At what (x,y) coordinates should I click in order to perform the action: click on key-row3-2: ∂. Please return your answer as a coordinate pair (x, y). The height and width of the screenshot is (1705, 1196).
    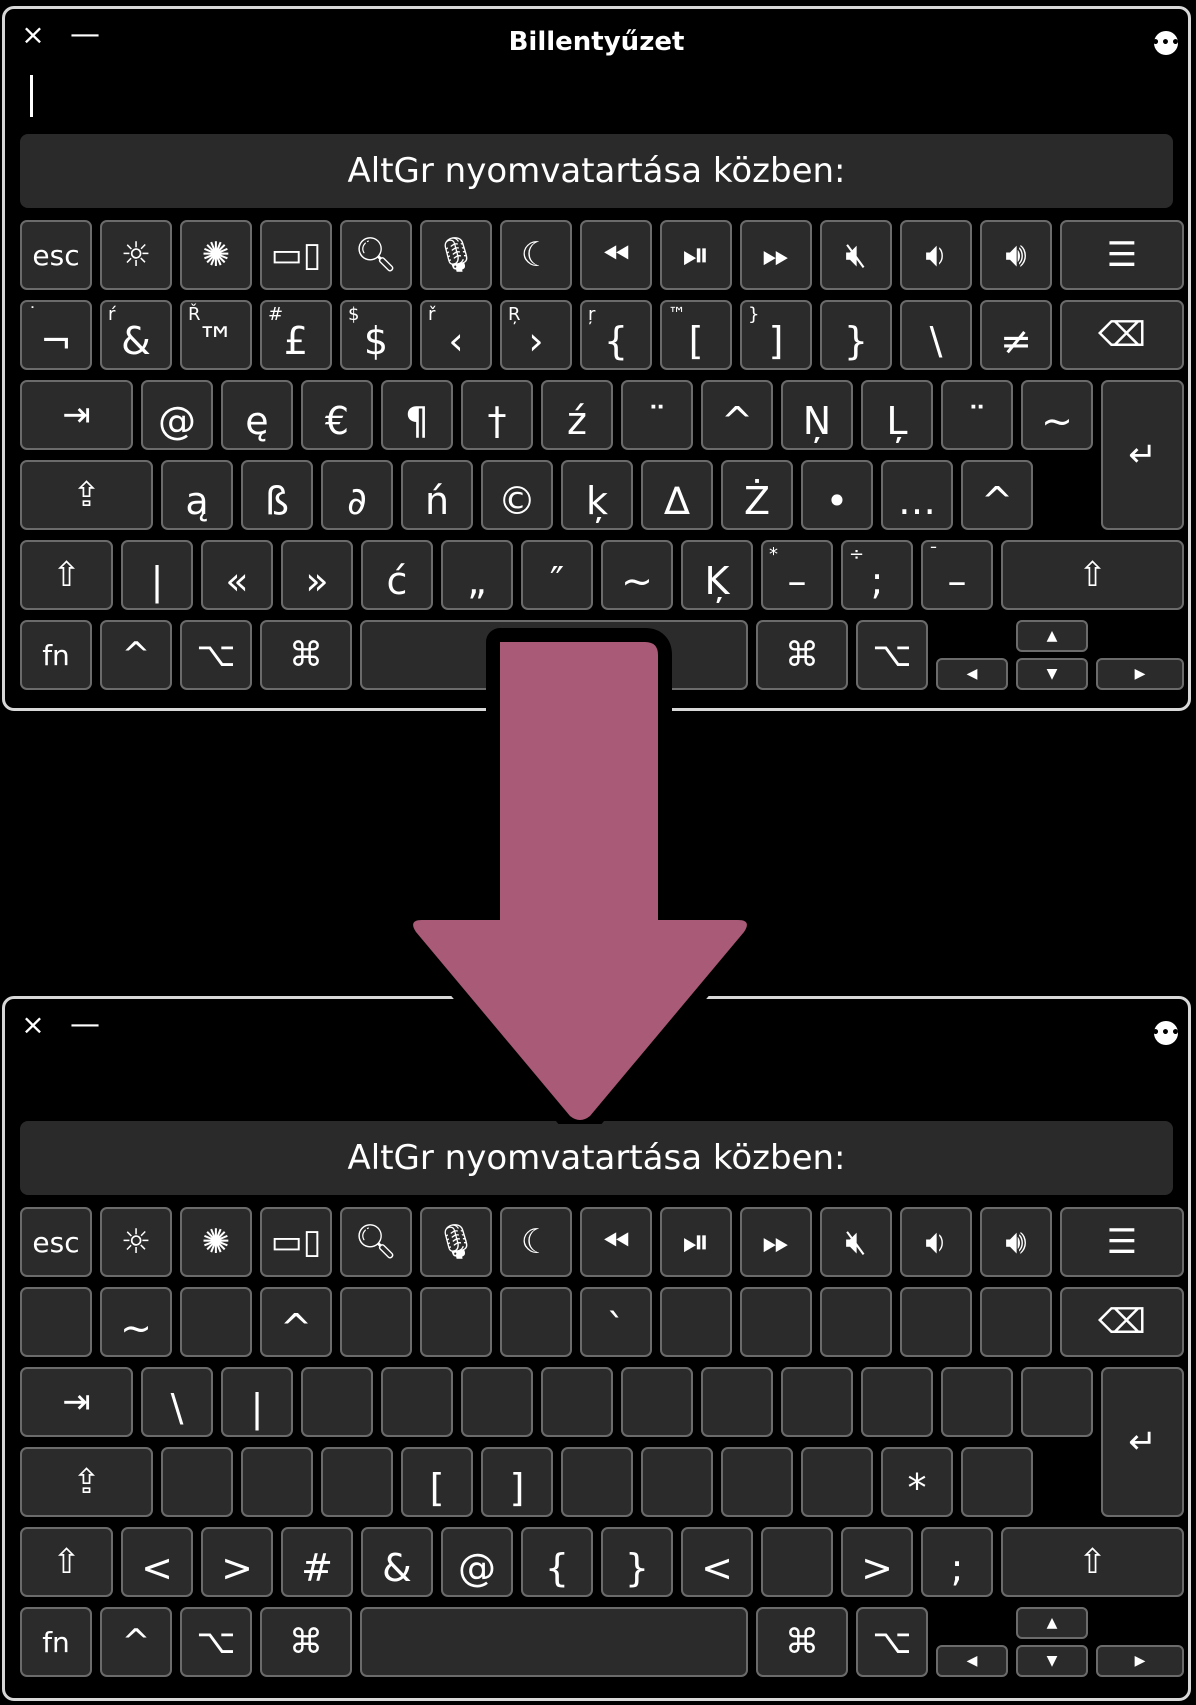
    Looking at the image, I should click on (357, 495).